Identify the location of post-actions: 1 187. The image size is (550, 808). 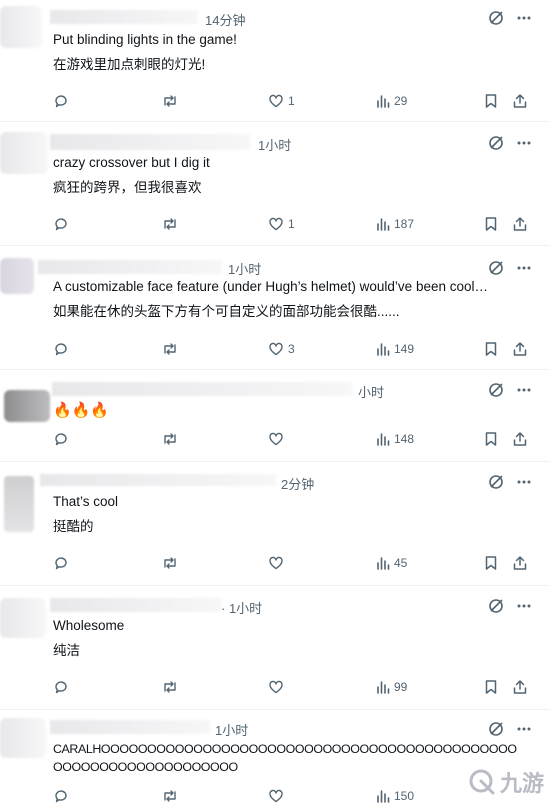
(275, 226).